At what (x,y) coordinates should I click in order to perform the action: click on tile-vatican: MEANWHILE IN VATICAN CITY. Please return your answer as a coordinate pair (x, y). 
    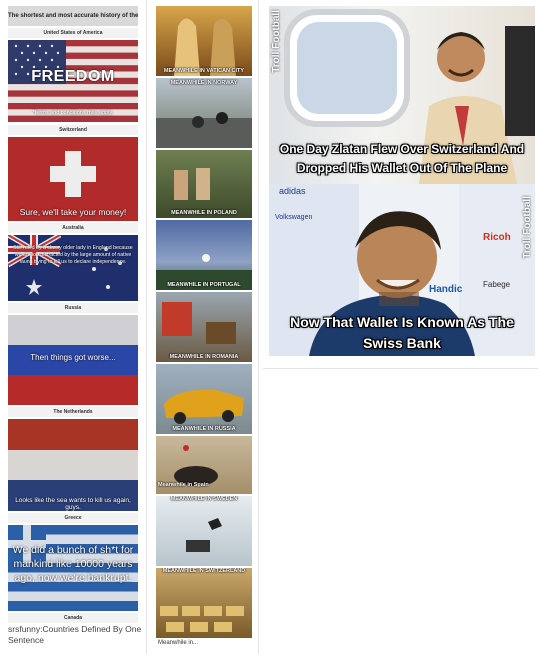
    Looking at the image, I should click on (204, 41).